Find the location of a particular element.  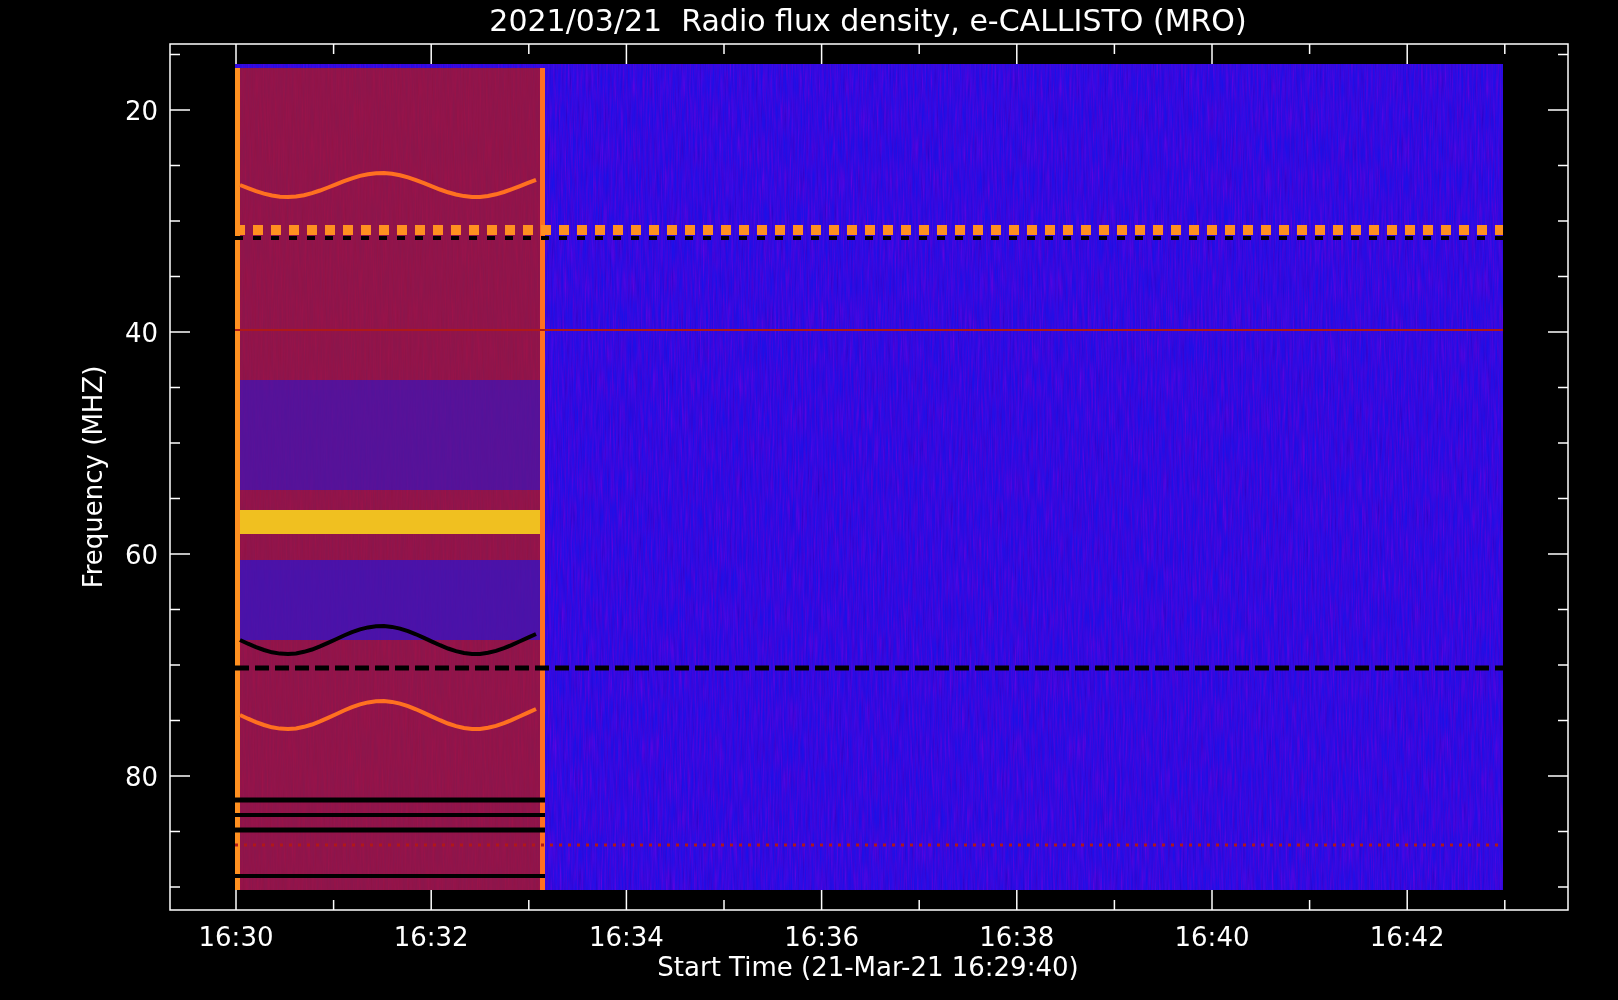

tick-label: 80 is located at coordinates (141, 777).